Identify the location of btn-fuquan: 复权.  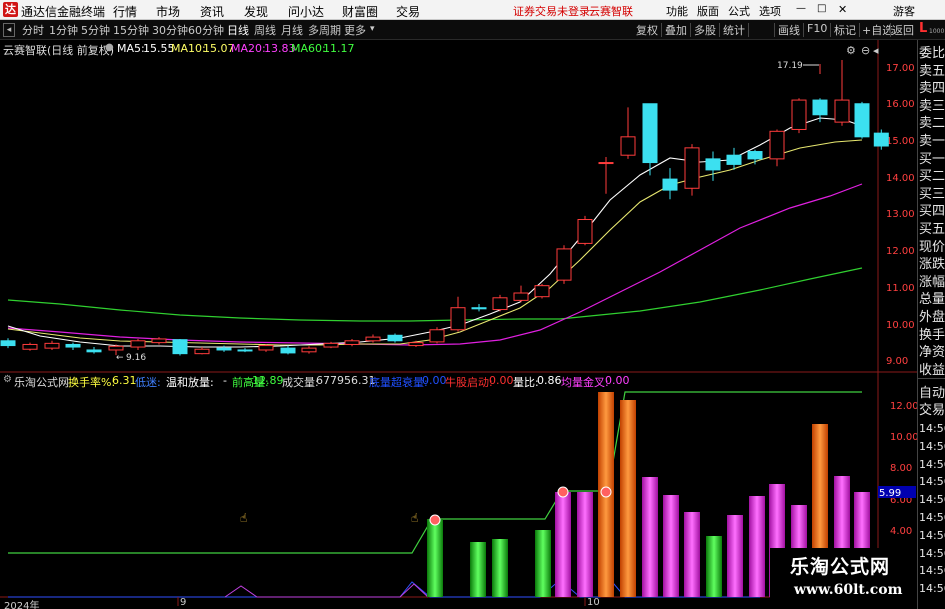
(647, 30).